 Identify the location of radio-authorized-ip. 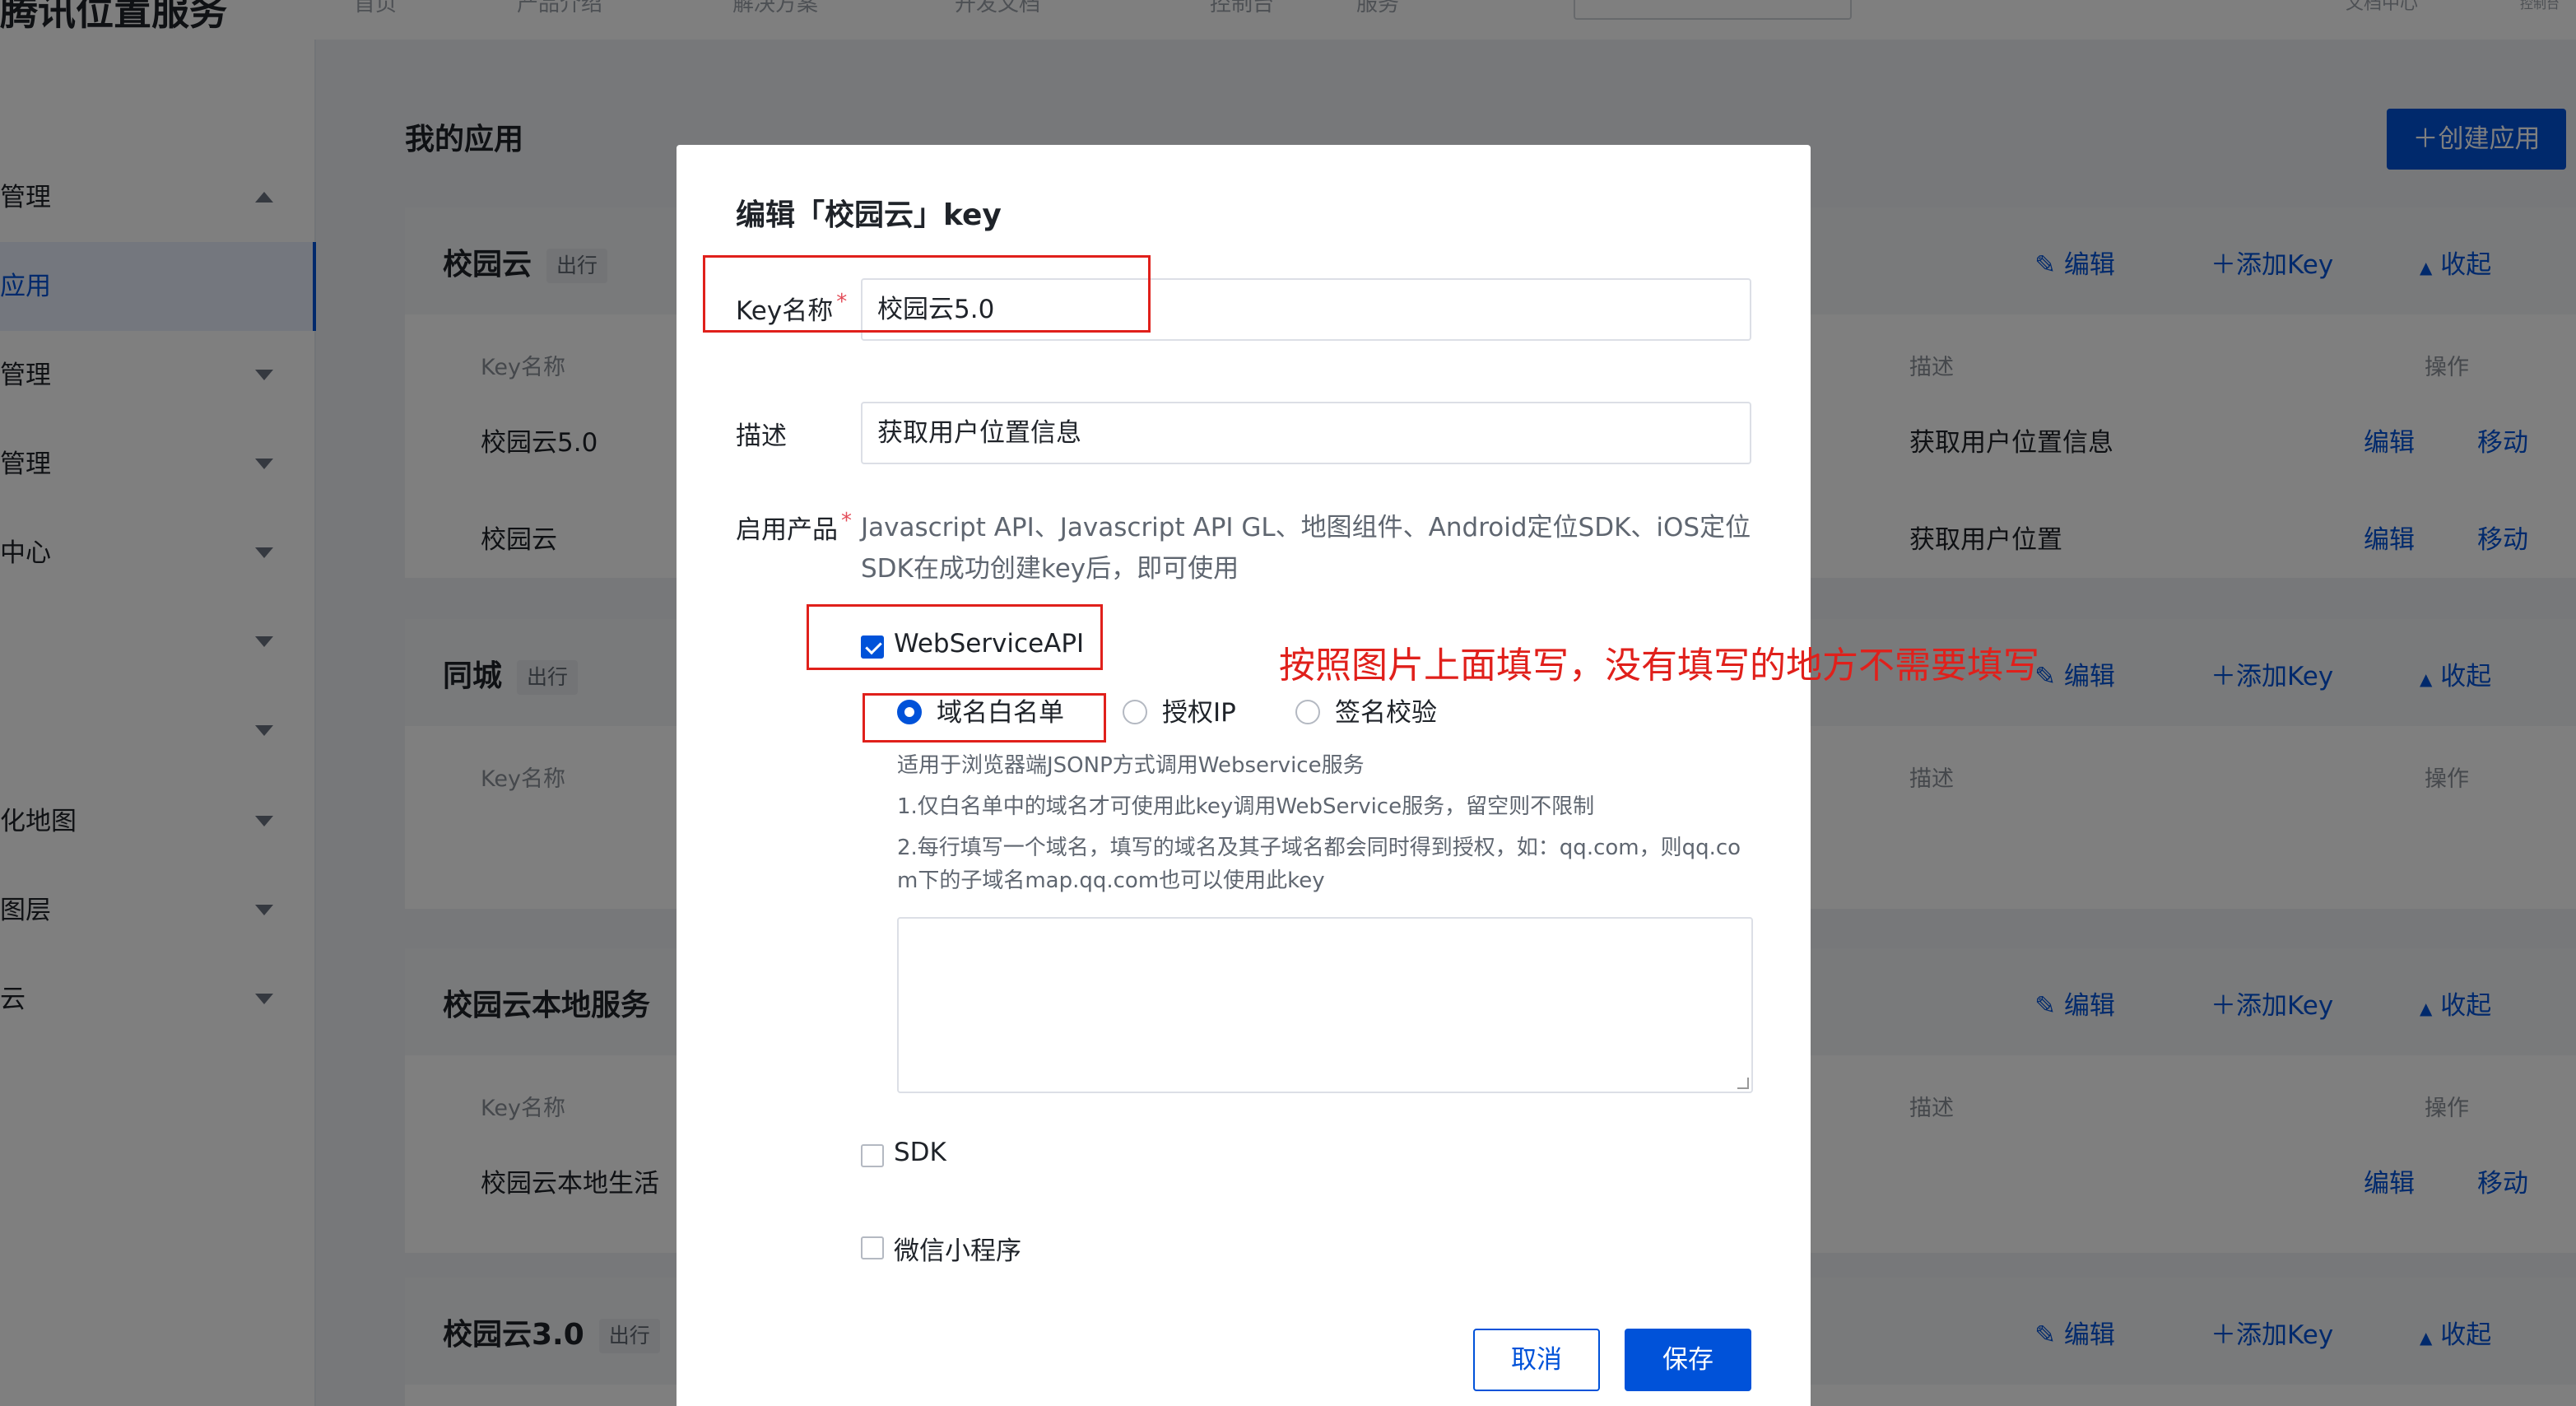
(1135, 712).